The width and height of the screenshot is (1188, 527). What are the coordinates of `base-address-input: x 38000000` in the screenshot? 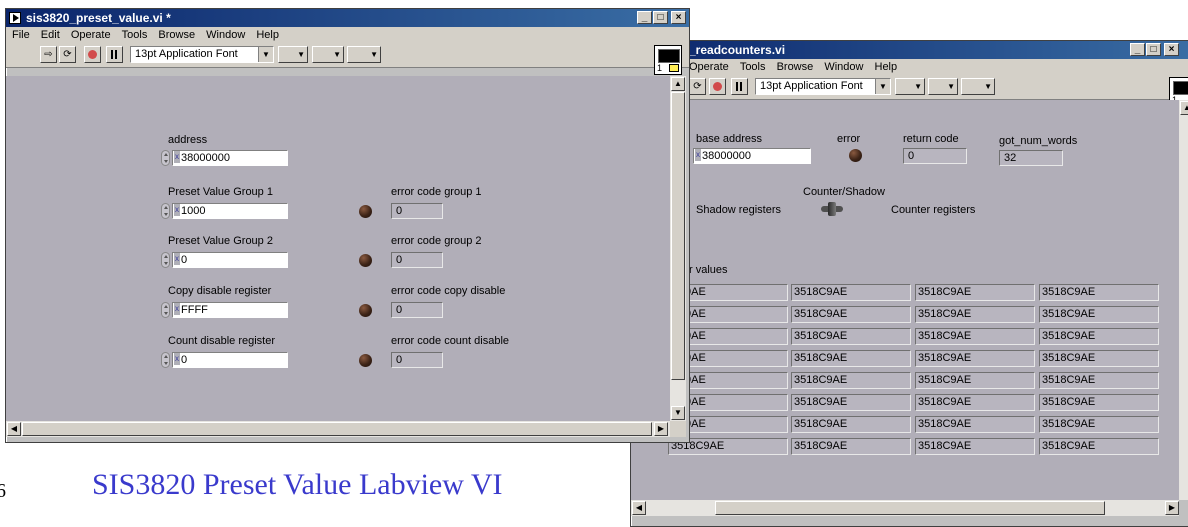 It's located at (752, 156).